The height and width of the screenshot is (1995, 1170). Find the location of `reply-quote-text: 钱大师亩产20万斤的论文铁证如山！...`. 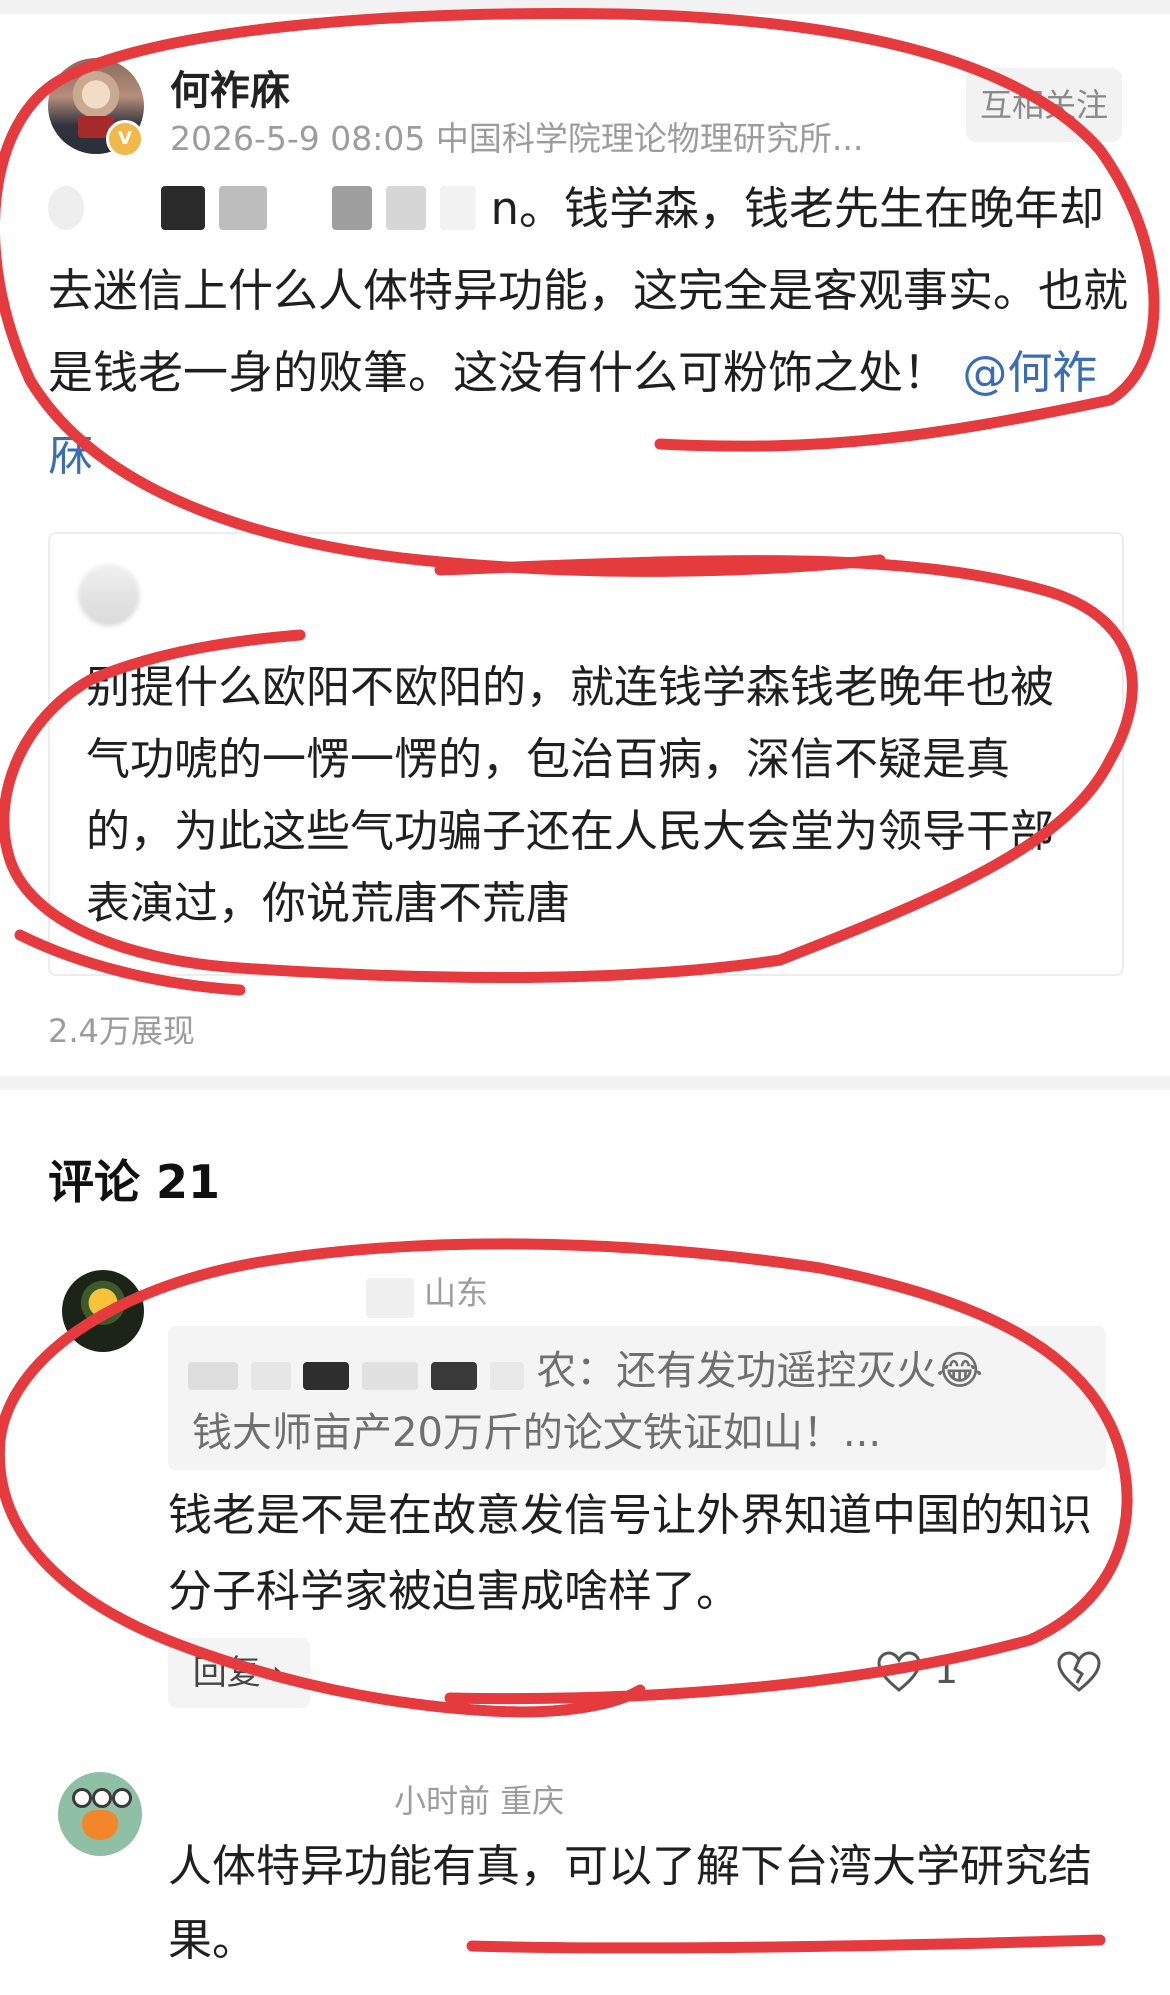

reply-quote-text: 钱大师亩产20万斤的论文铁证如山！... is located at coordinates (537, 1433).